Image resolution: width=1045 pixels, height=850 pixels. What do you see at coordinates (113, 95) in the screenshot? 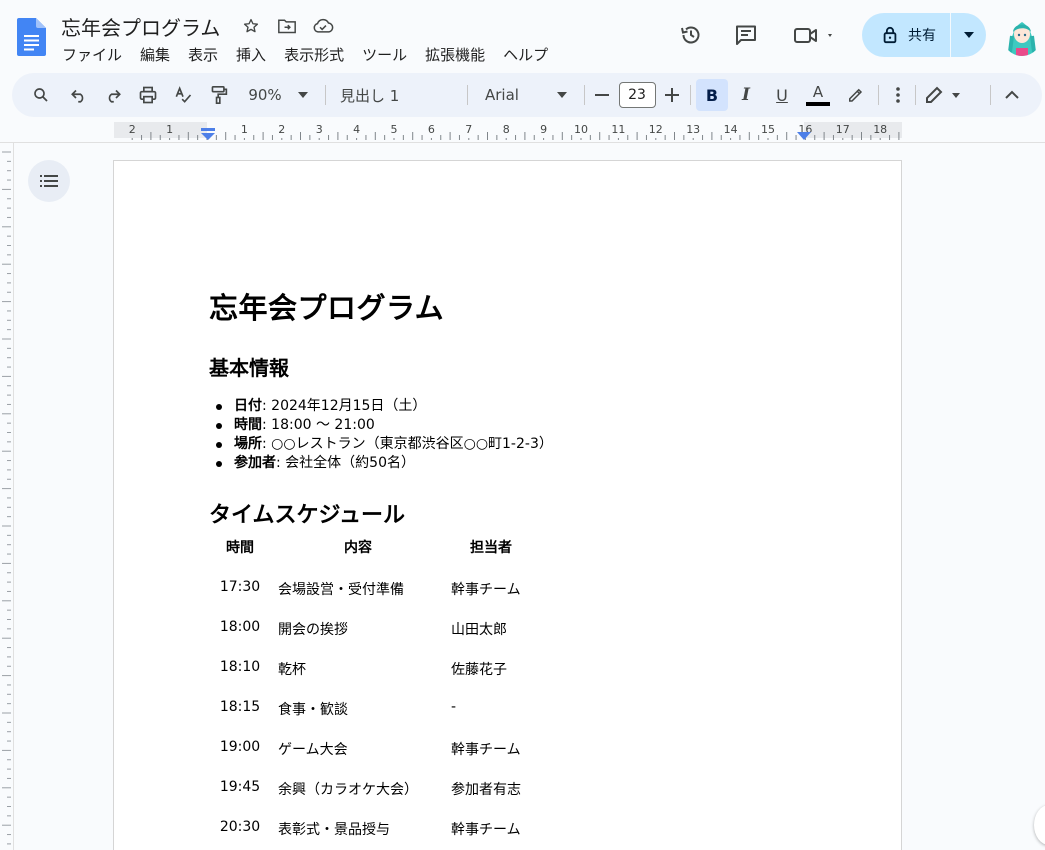
I see `redo-icon` at bounding box center [113, 95].